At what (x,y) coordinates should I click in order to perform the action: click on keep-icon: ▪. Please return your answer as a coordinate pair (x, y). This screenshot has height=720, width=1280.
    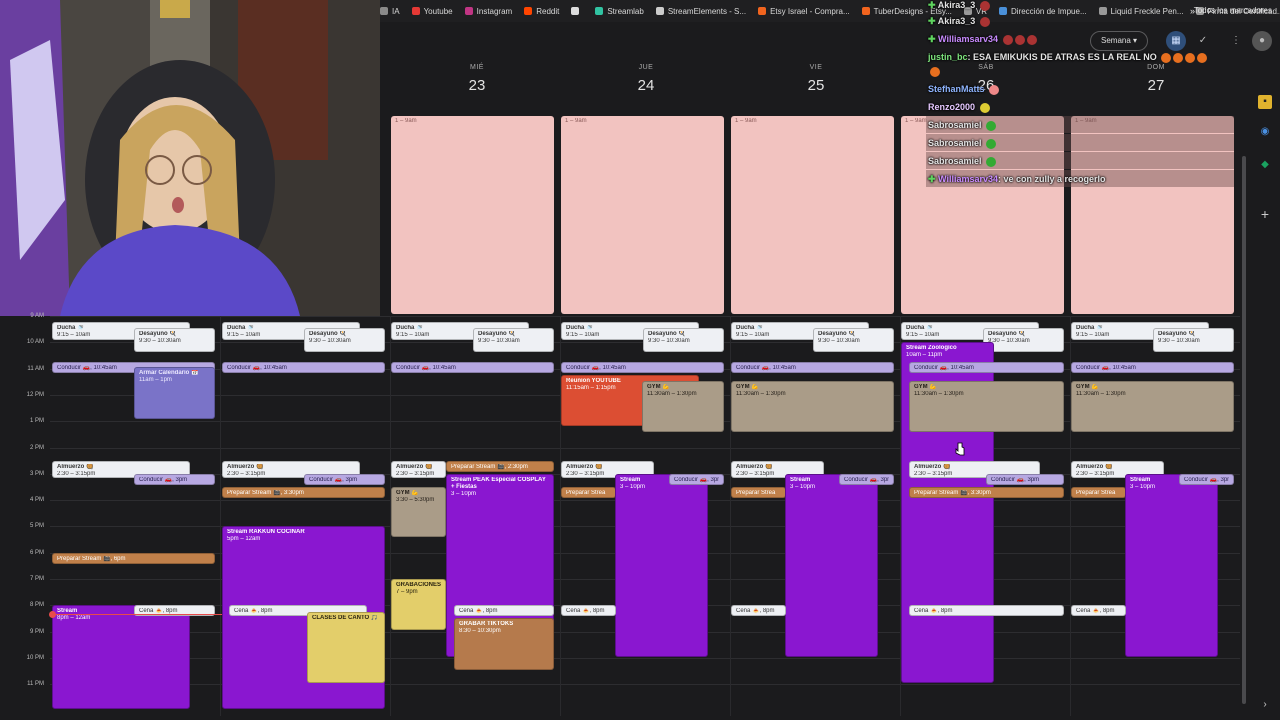
    Looking at the image, I should click on (1265, 102).